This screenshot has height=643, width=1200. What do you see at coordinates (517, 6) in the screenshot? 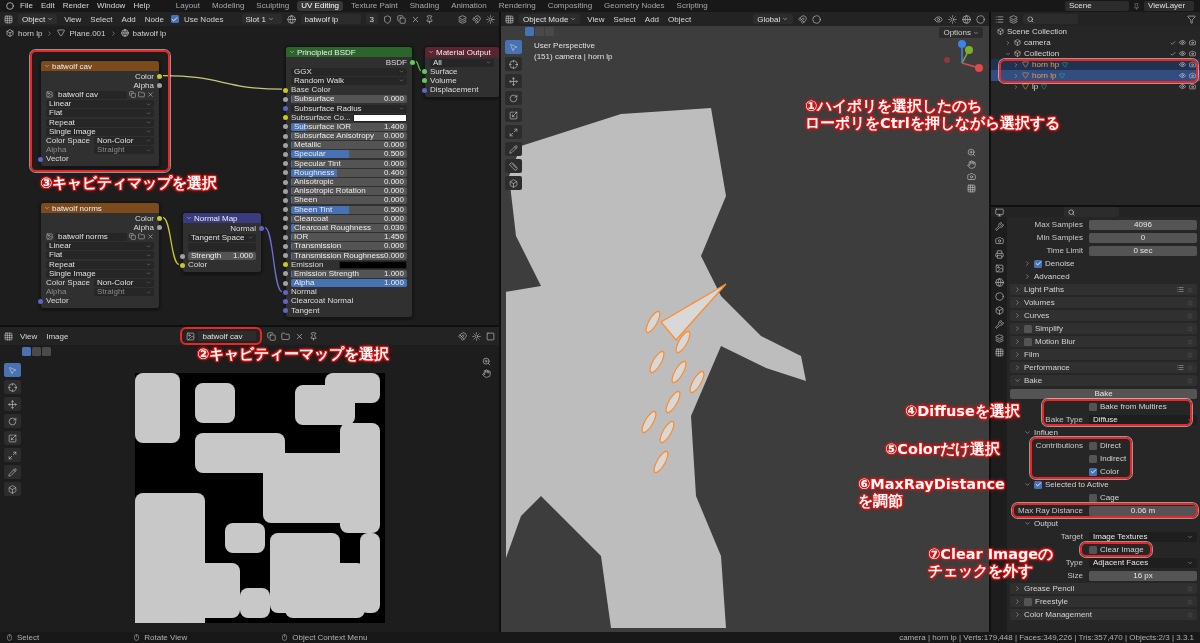
I see `workspace-tab: Rendering` at bounding box center [517, 6].